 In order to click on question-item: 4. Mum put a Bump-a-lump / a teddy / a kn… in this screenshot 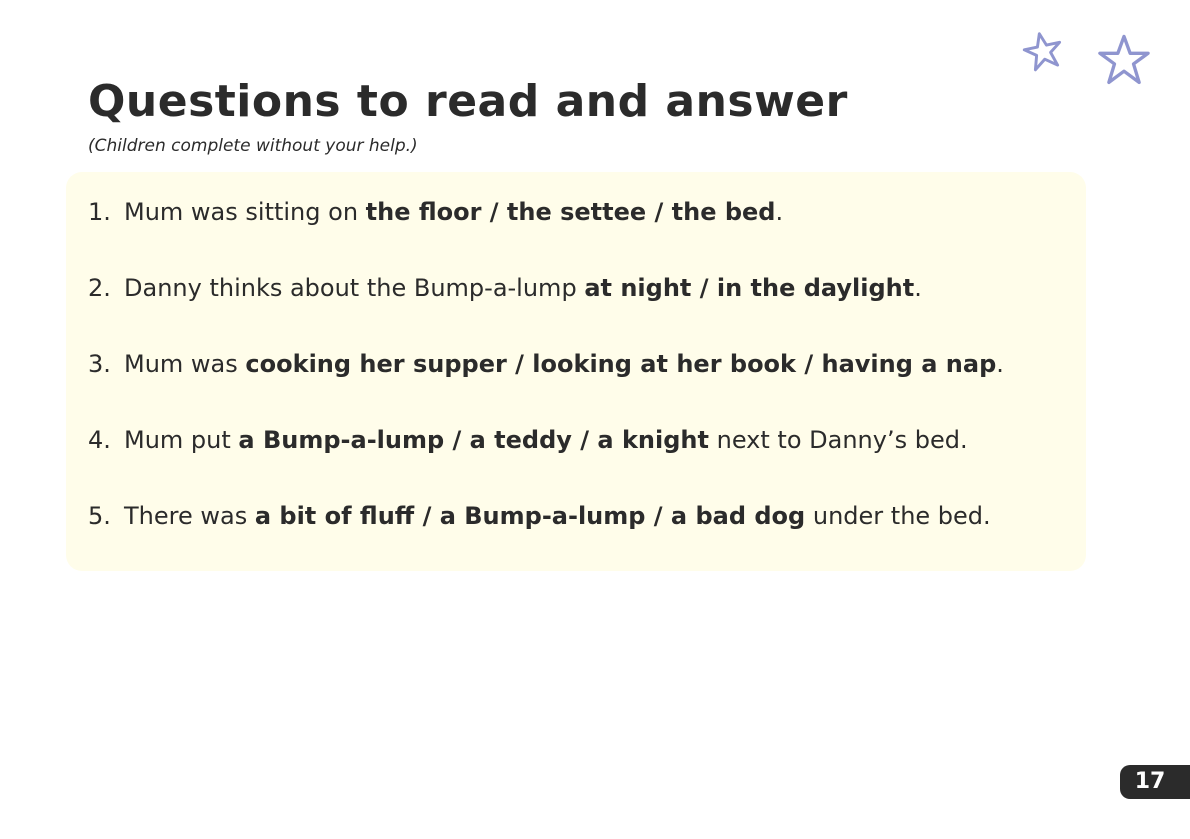, I will do `click(528, 440)`.